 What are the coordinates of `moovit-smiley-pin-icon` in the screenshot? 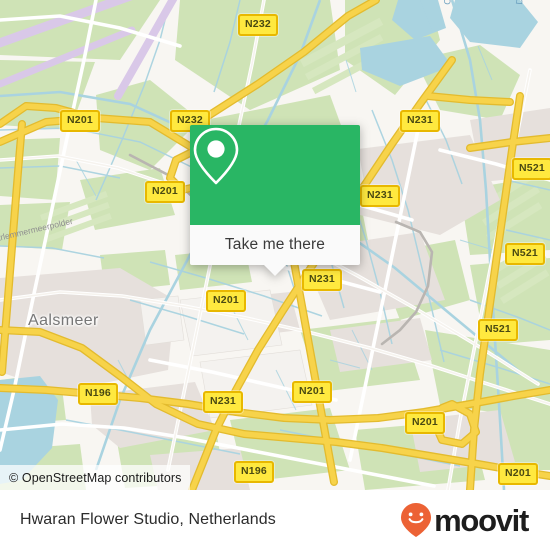 It's located at (416, 520).